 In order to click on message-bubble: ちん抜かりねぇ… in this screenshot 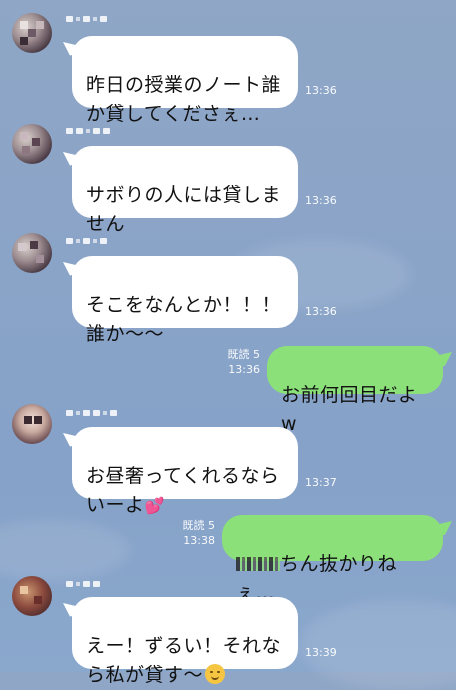, I will do `click(332, 559)`.